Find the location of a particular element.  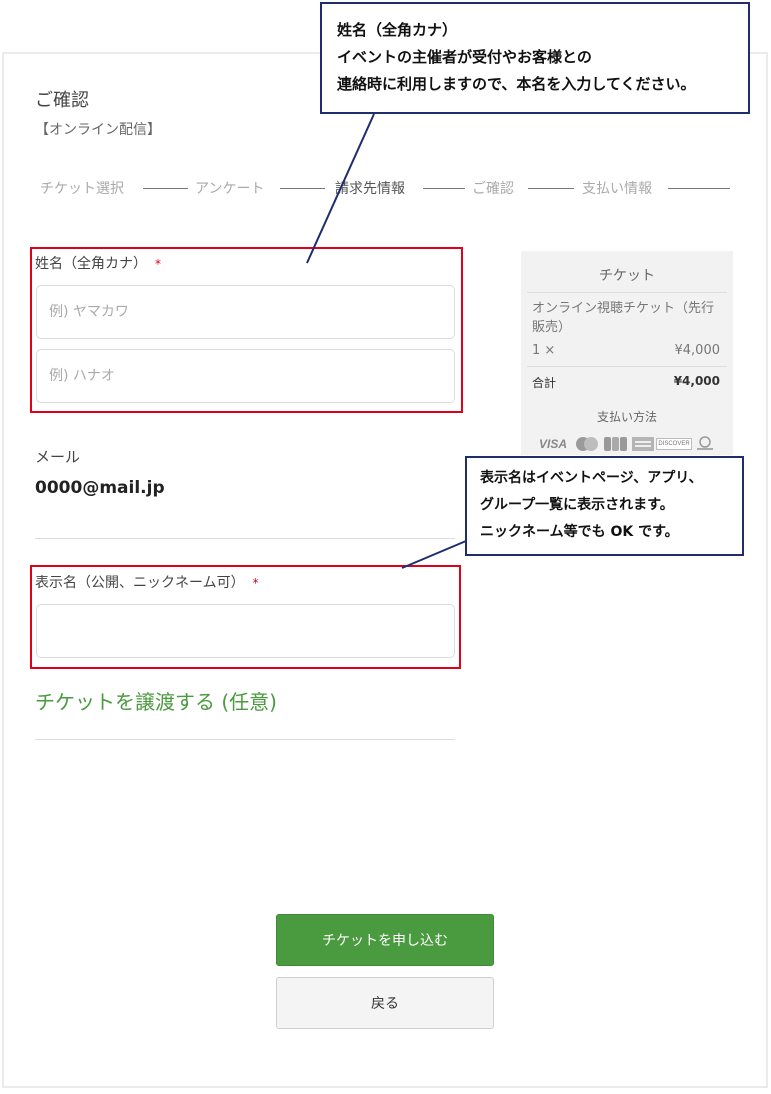

first-name-kana-input is located at coordinates (245, 376).